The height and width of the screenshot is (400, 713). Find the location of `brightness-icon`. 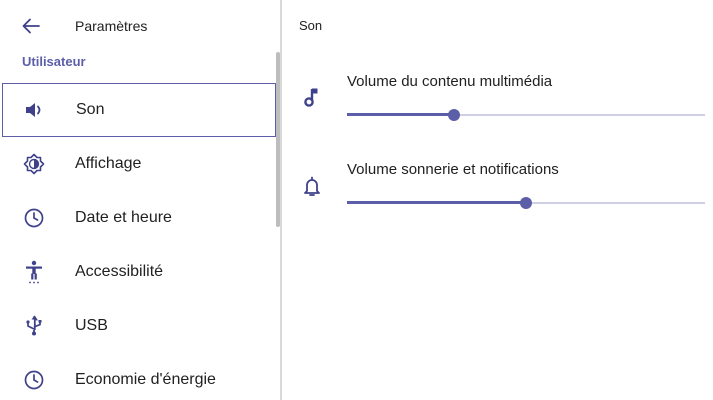

brightness-icon is located at coordinates (34, 164).